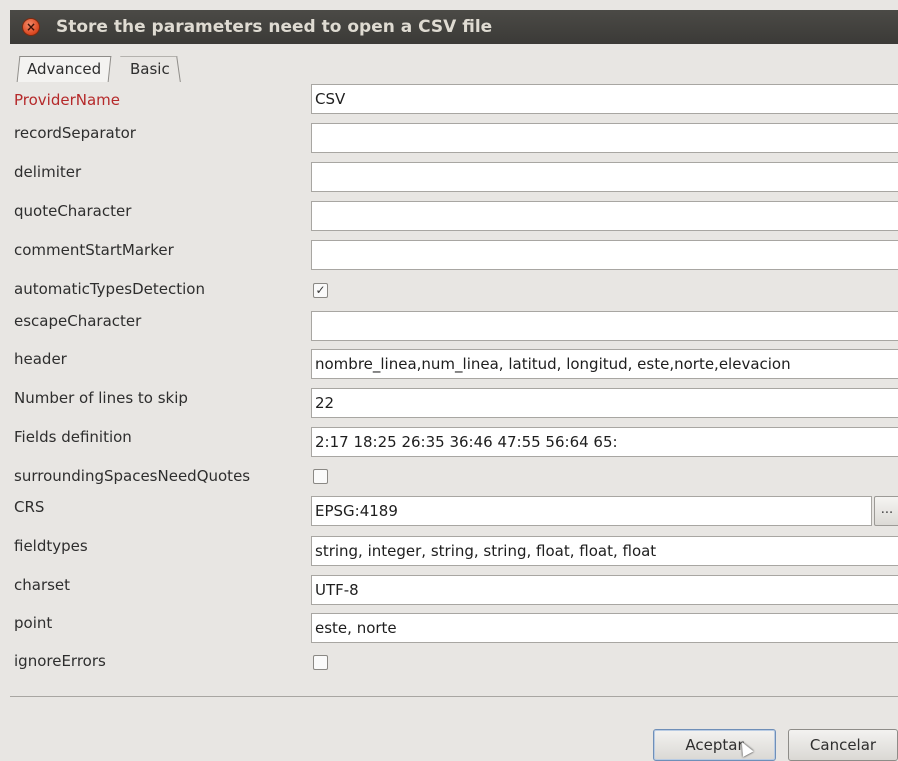  Describe the element at coordinates (101, 398) in the screenshot. I see `lines-to-skip-label: Number of lines to skip` at that location.